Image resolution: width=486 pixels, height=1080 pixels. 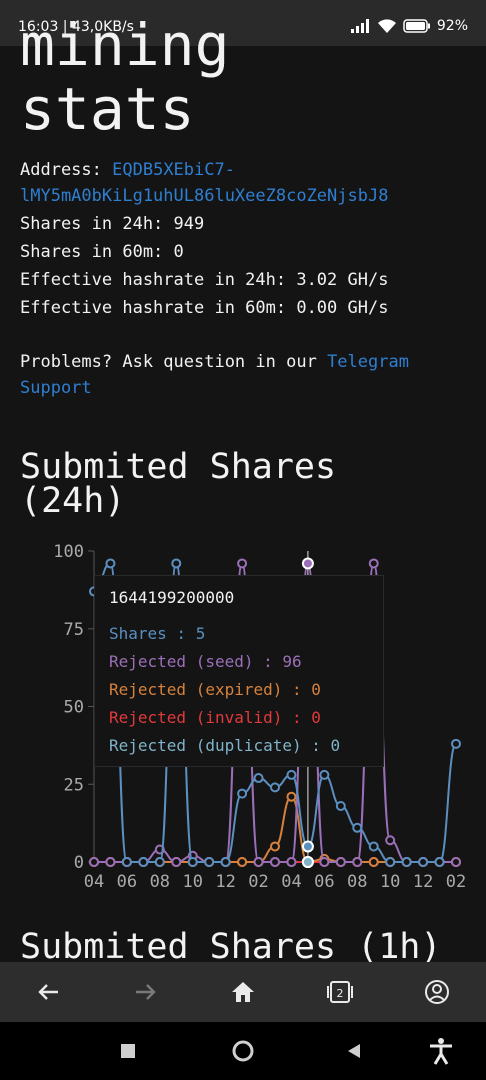 What do you see at coordinates (68, 552) in the screenshot?
I see `y-tick-label: 100` at bounding box center [68, 552].